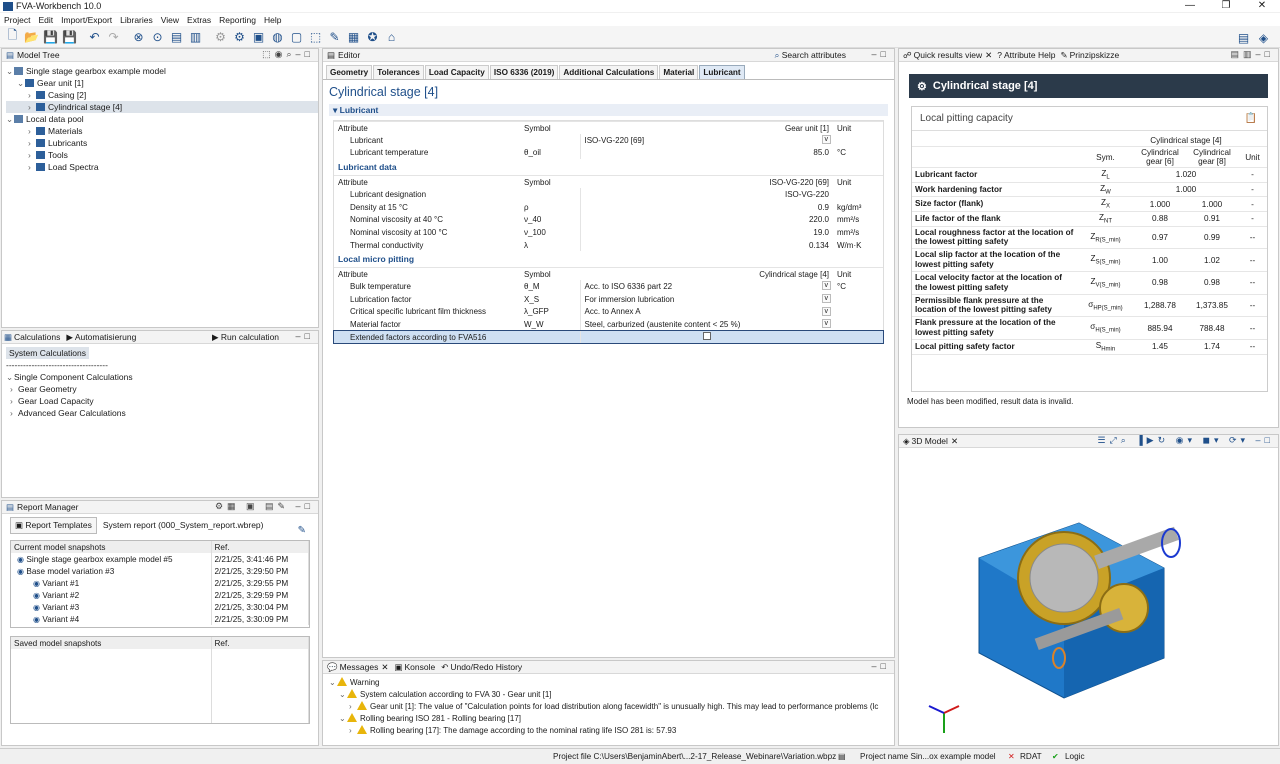 Image resolution: width=1280 pixels, height=764 pixels. I want to click on menu-item-extras: Extras, so click(199, 20).